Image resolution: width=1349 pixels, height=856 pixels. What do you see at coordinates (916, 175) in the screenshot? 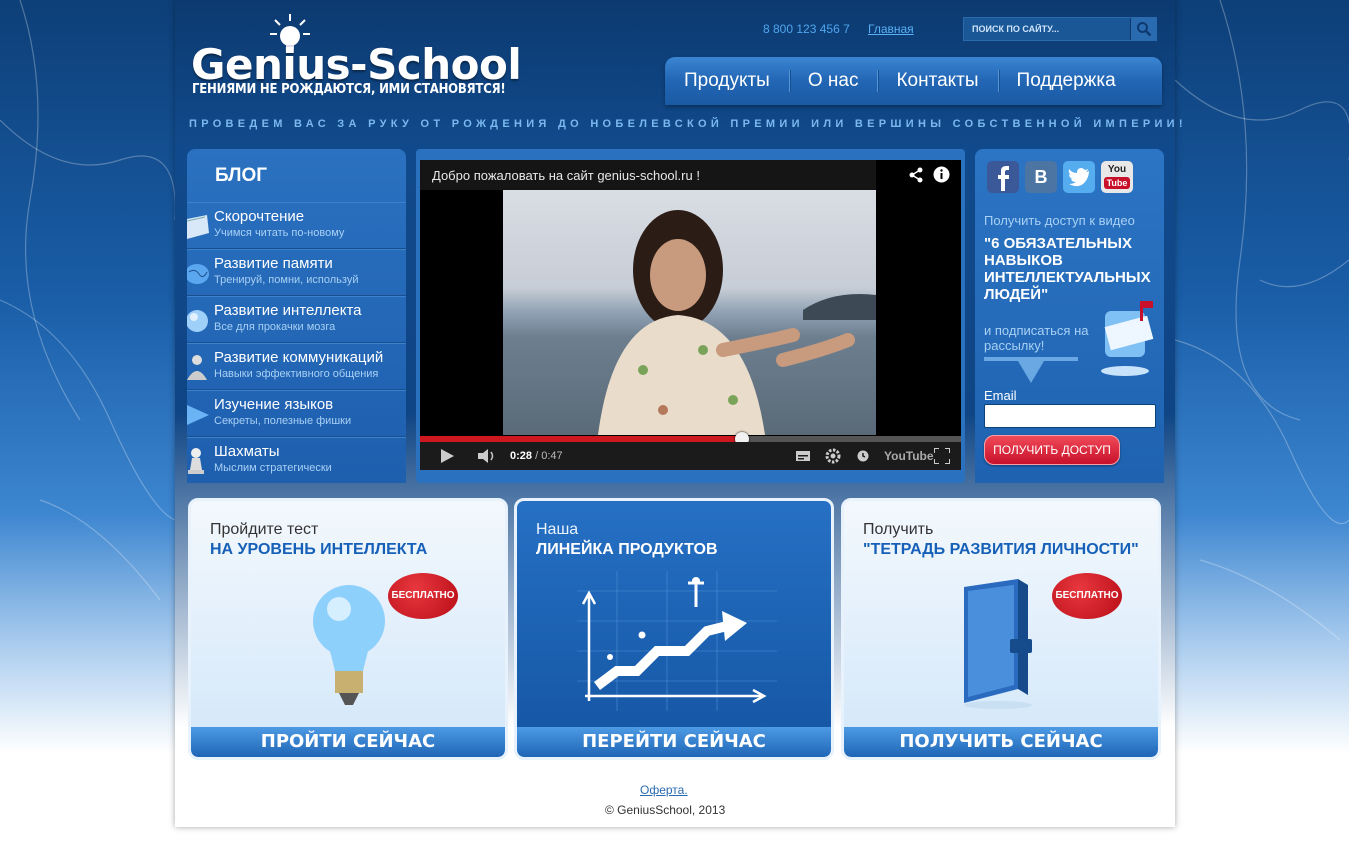
I see `share-icon` at bounding box center [916, 175].